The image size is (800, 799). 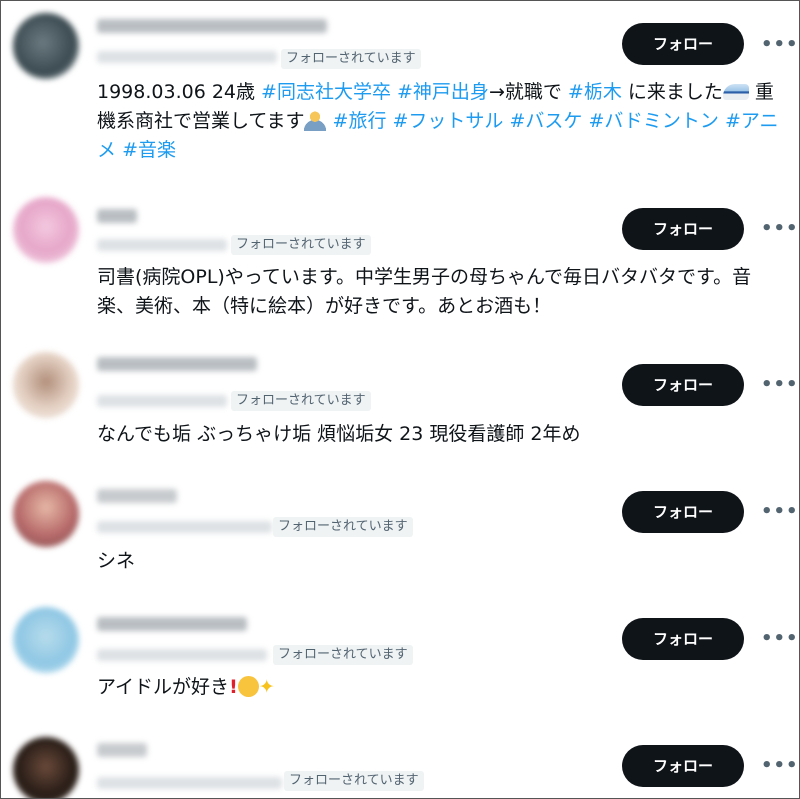 What do you see at coordinates (595, 92) in the screenshot?
I see `hashtag-link: #栃木` at bounding box center [595, 92].